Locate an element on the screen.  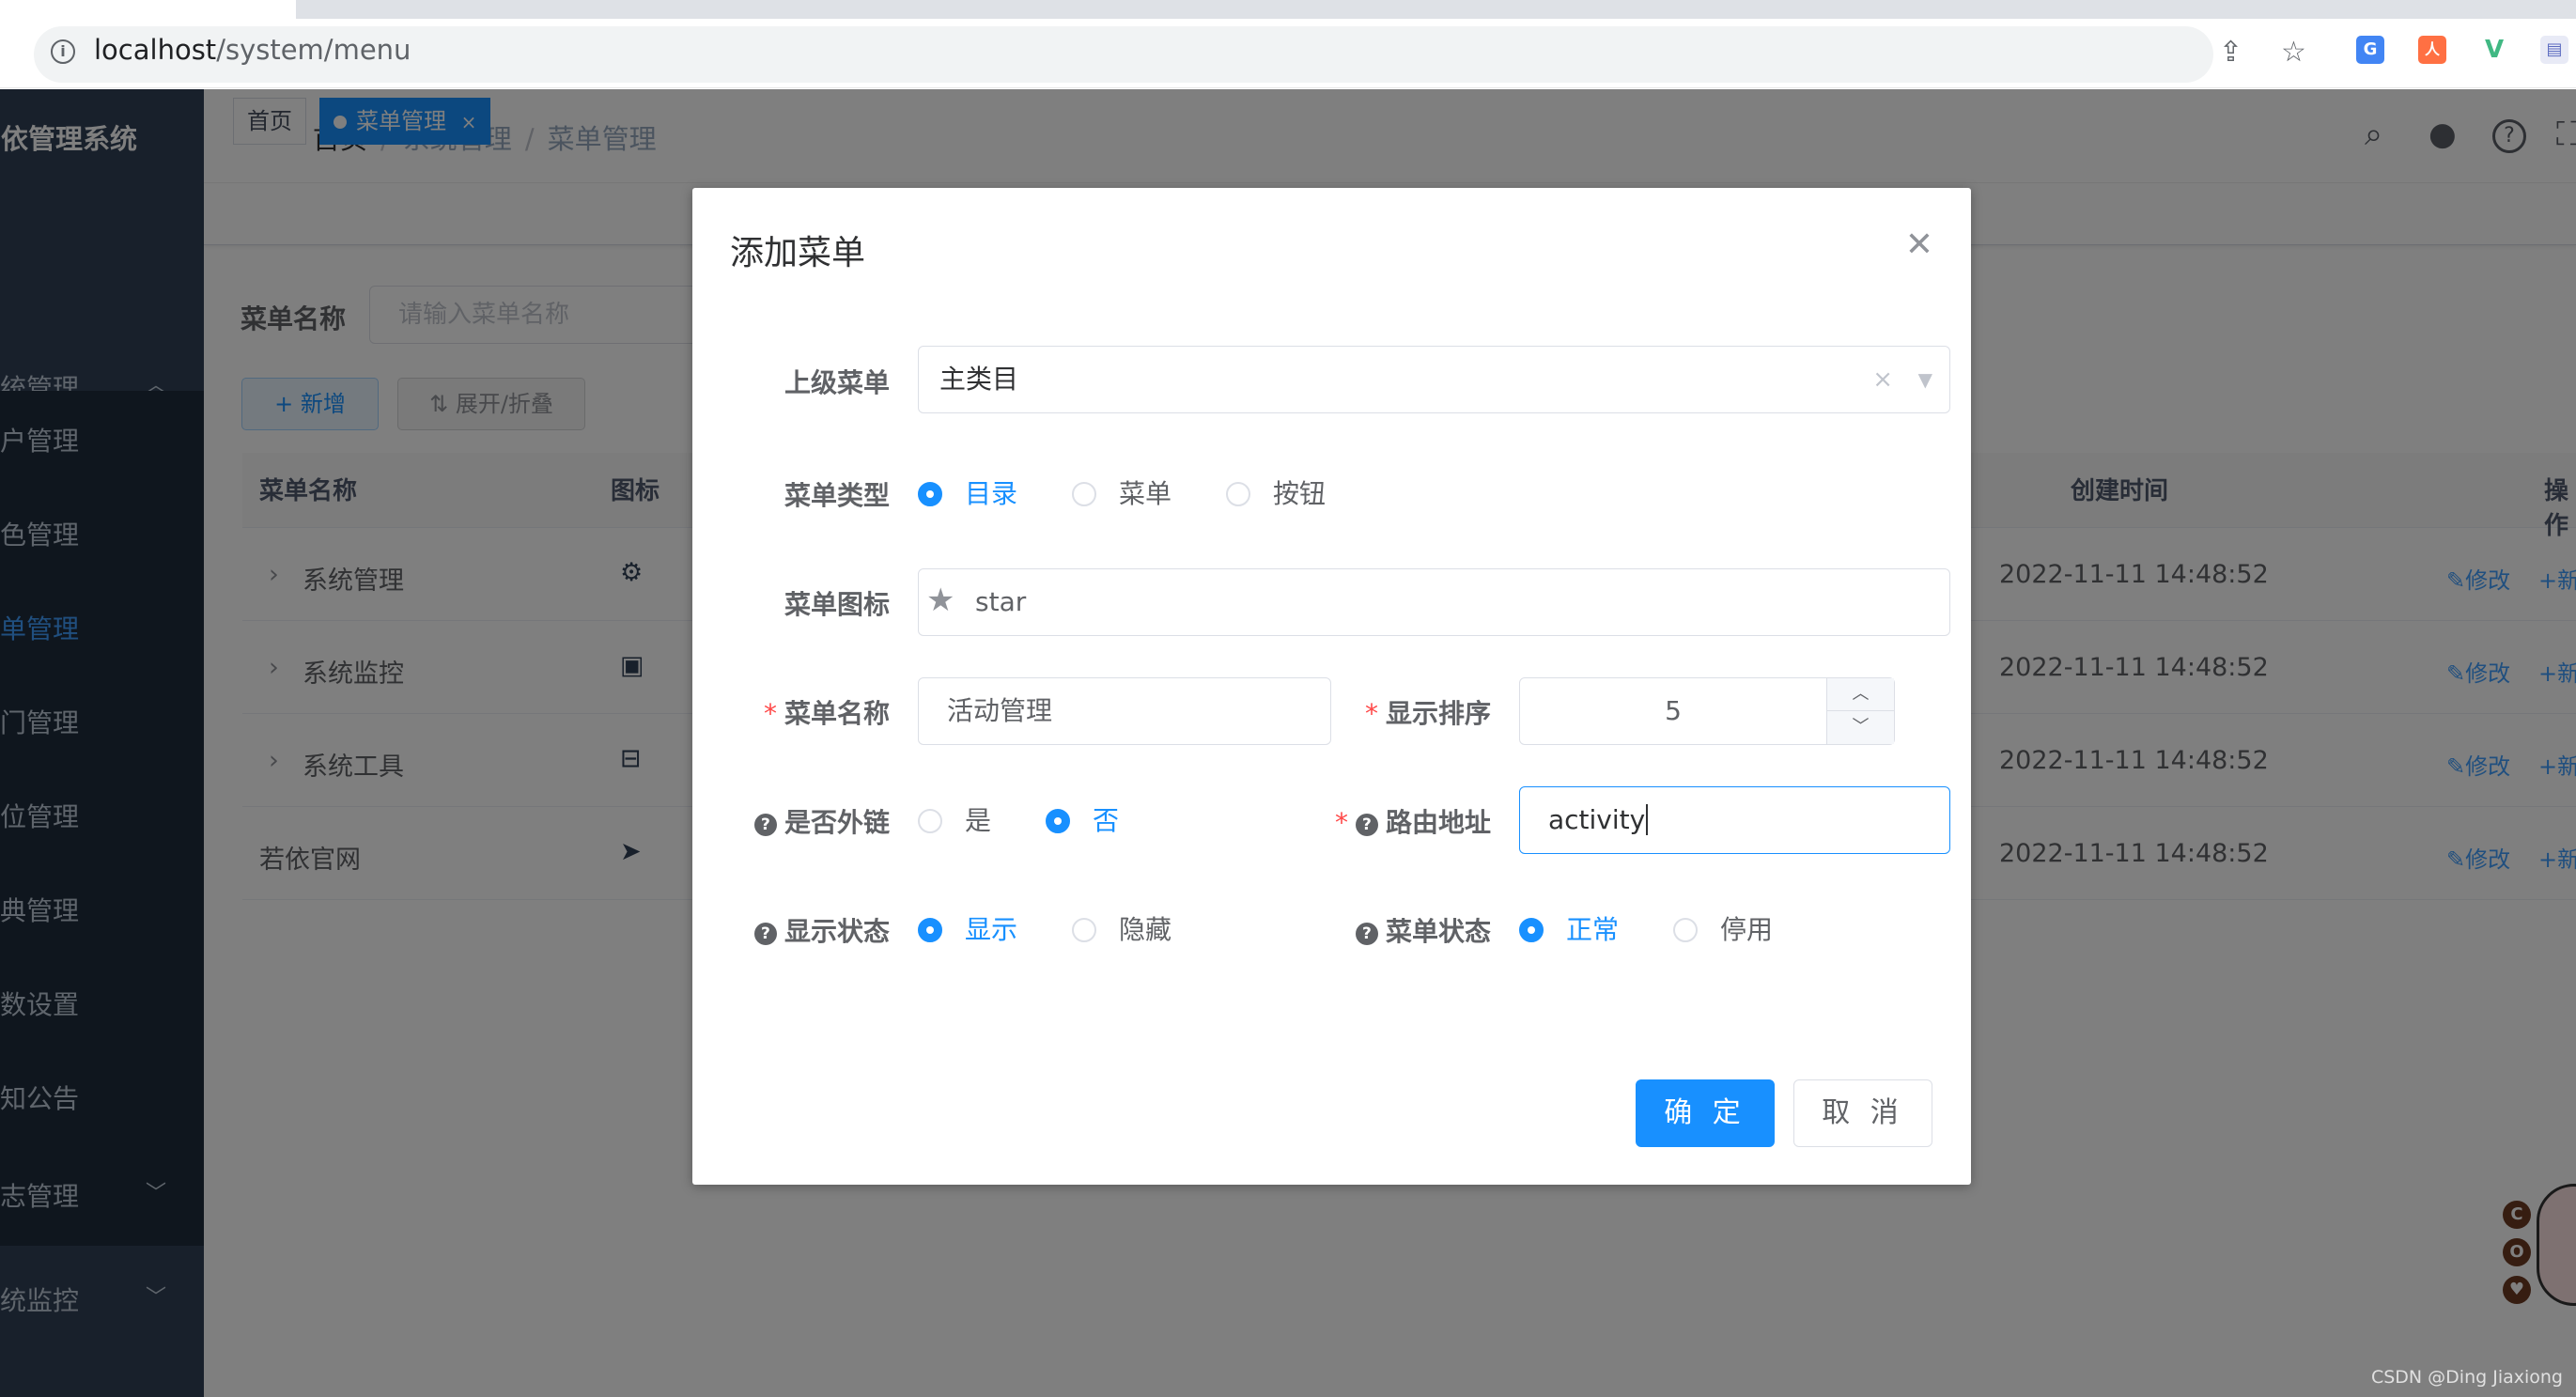
url-path: /system/menu is located at coordinates (314, 50).